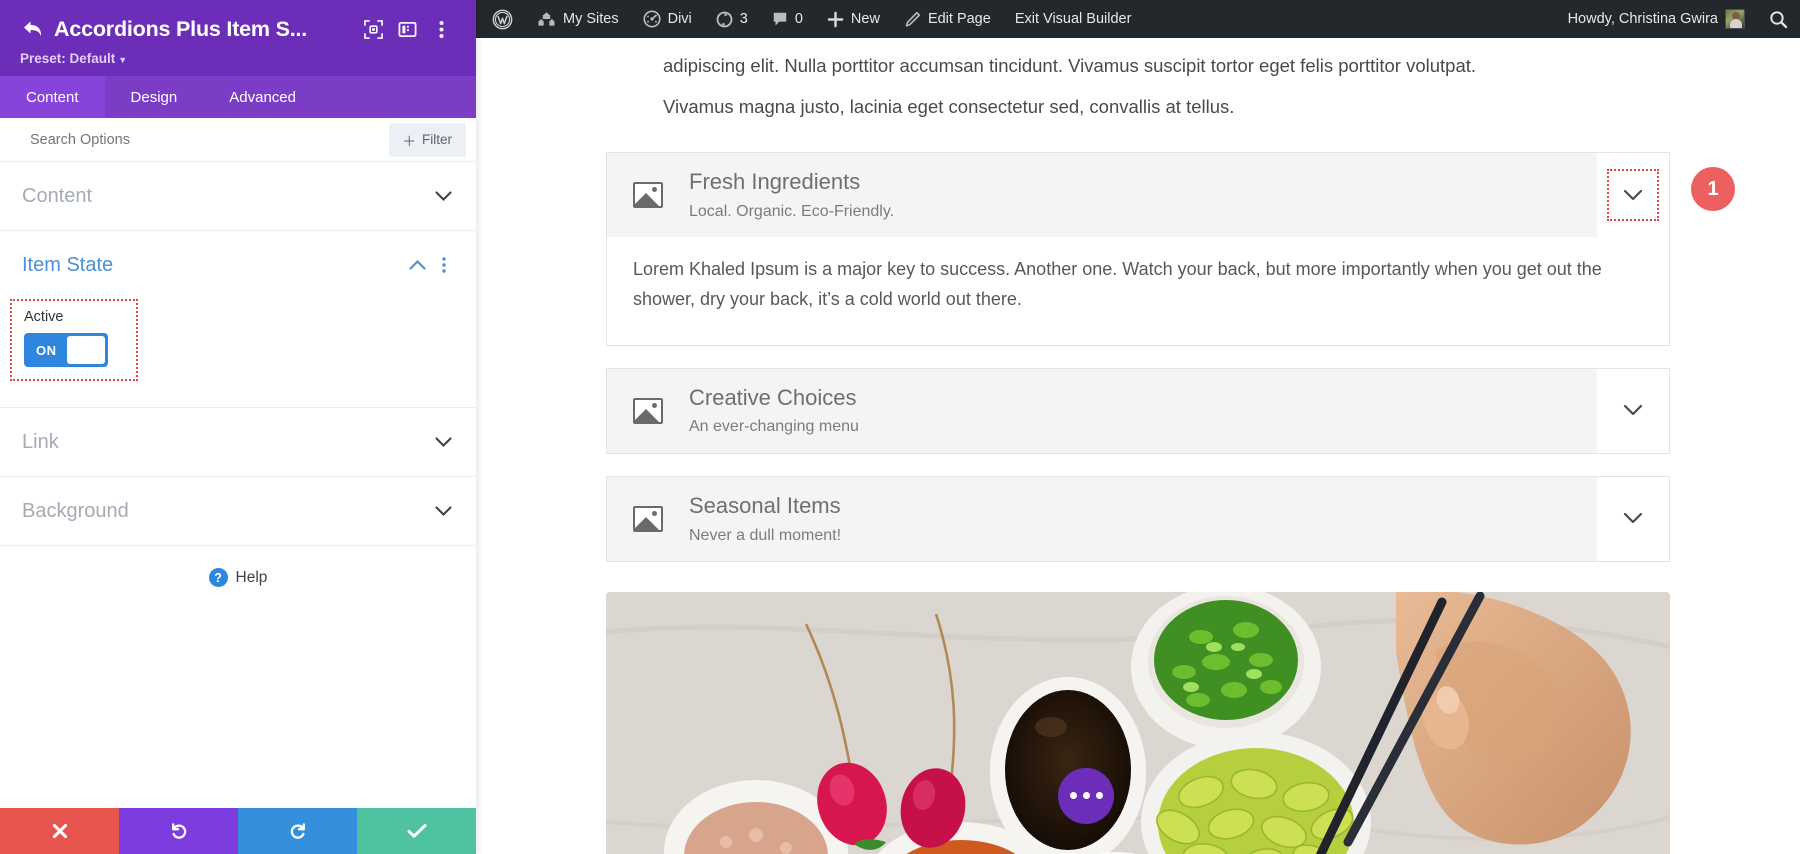  What do you see at coordinates (853, 19) in the screenshot?
I see `admin-bar-item-new: New` at bounding box center [853, 19].